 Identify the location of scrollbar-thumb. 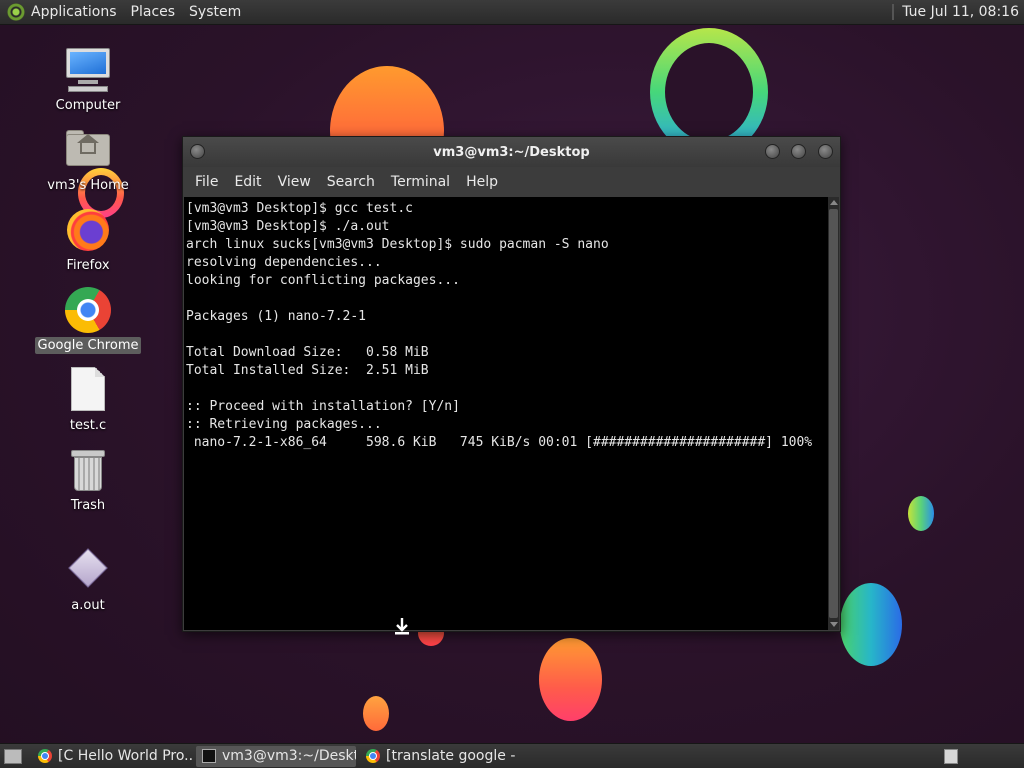
(833, 413).